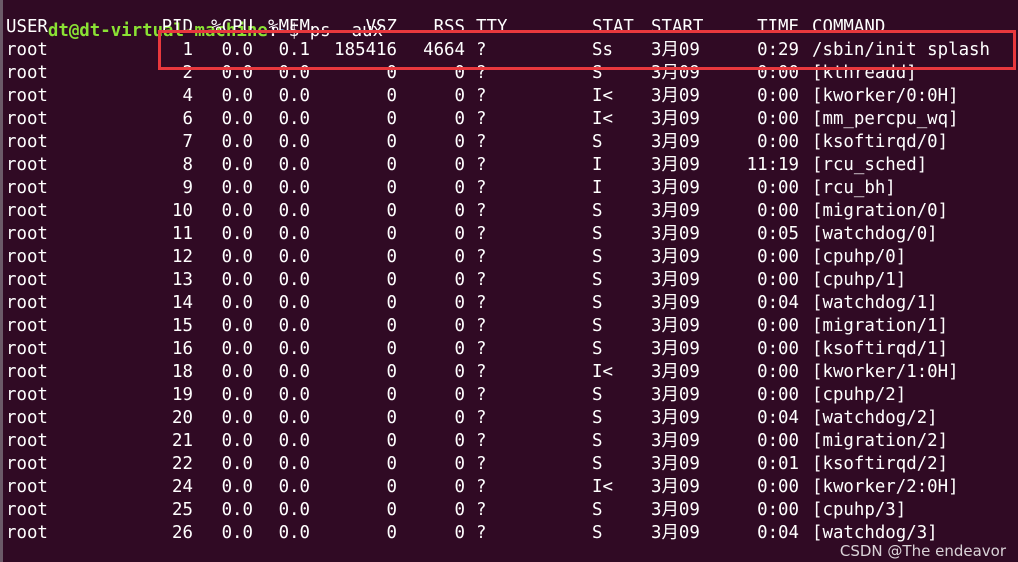 The image size is (1018, 562). Describe the element at coordinates (187, 50) in the screenshot. I see `cell-pid: 1` at that location.